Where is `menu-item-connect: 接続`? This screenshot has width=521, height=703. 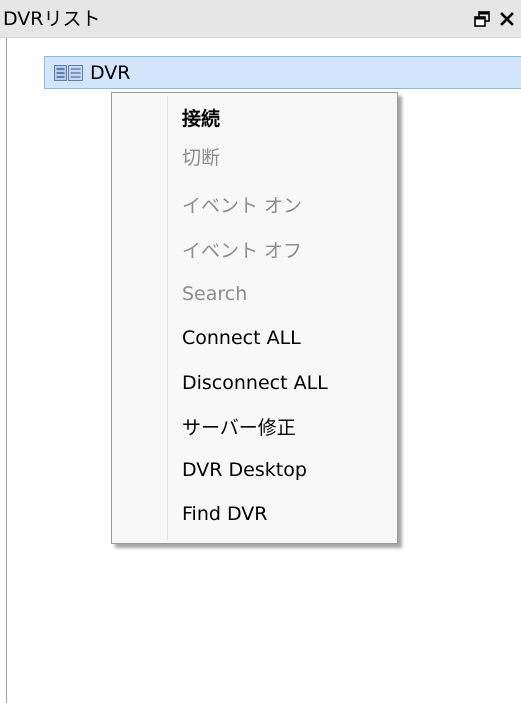 menu-item-connect: 接続 is located at coordinates (287, 119).